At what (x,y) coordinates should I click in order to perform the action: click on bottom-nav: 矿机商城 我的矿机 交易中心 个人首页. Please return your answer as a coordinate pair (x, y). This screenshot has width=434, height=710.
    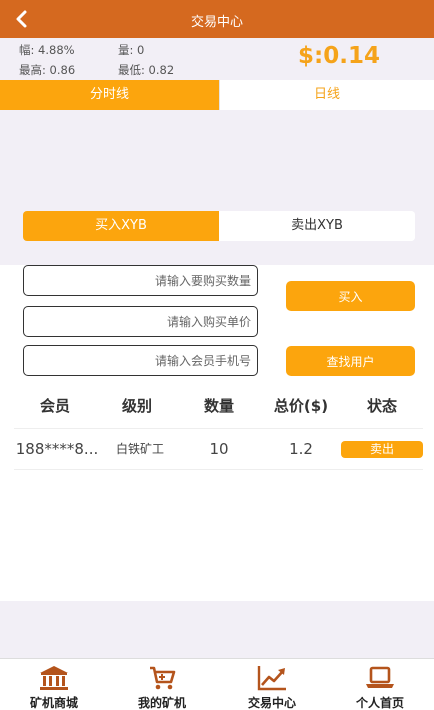
    Looking at the image, I should click on (217, 684).